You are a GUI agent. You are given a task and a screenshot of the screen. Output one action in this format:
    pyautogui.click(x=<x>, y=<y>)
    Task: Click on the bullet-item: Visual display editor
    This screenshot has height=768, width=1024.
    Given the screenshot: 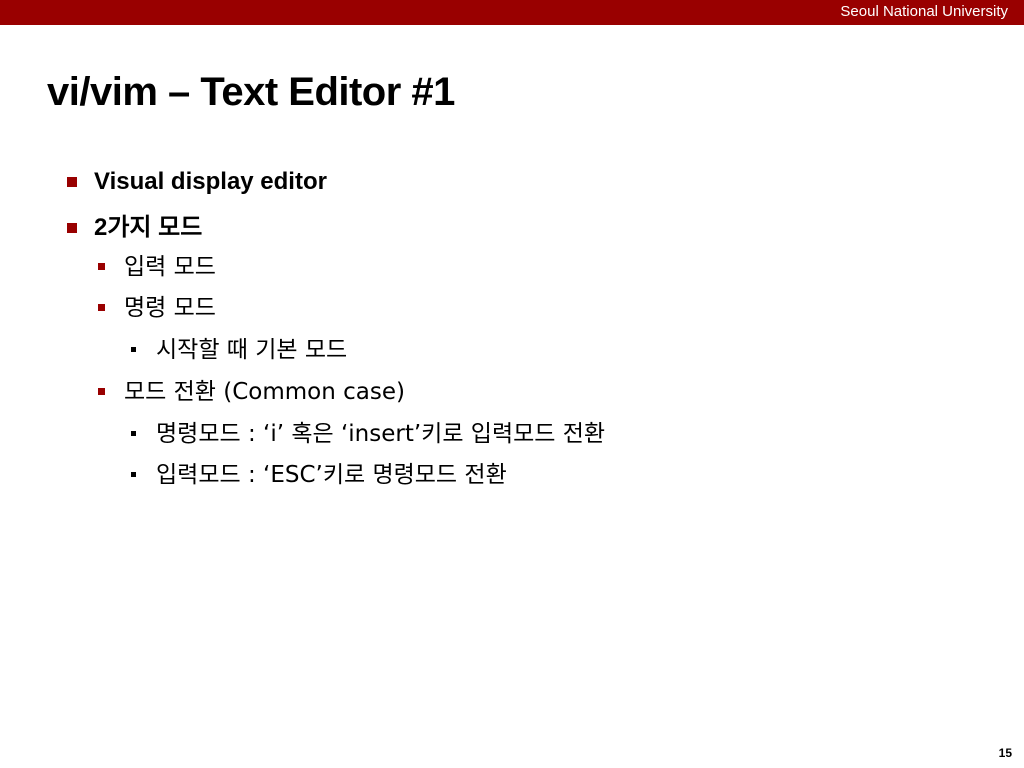 What is the action you would take?
    pyautogui.click(x=197, y=181)
    